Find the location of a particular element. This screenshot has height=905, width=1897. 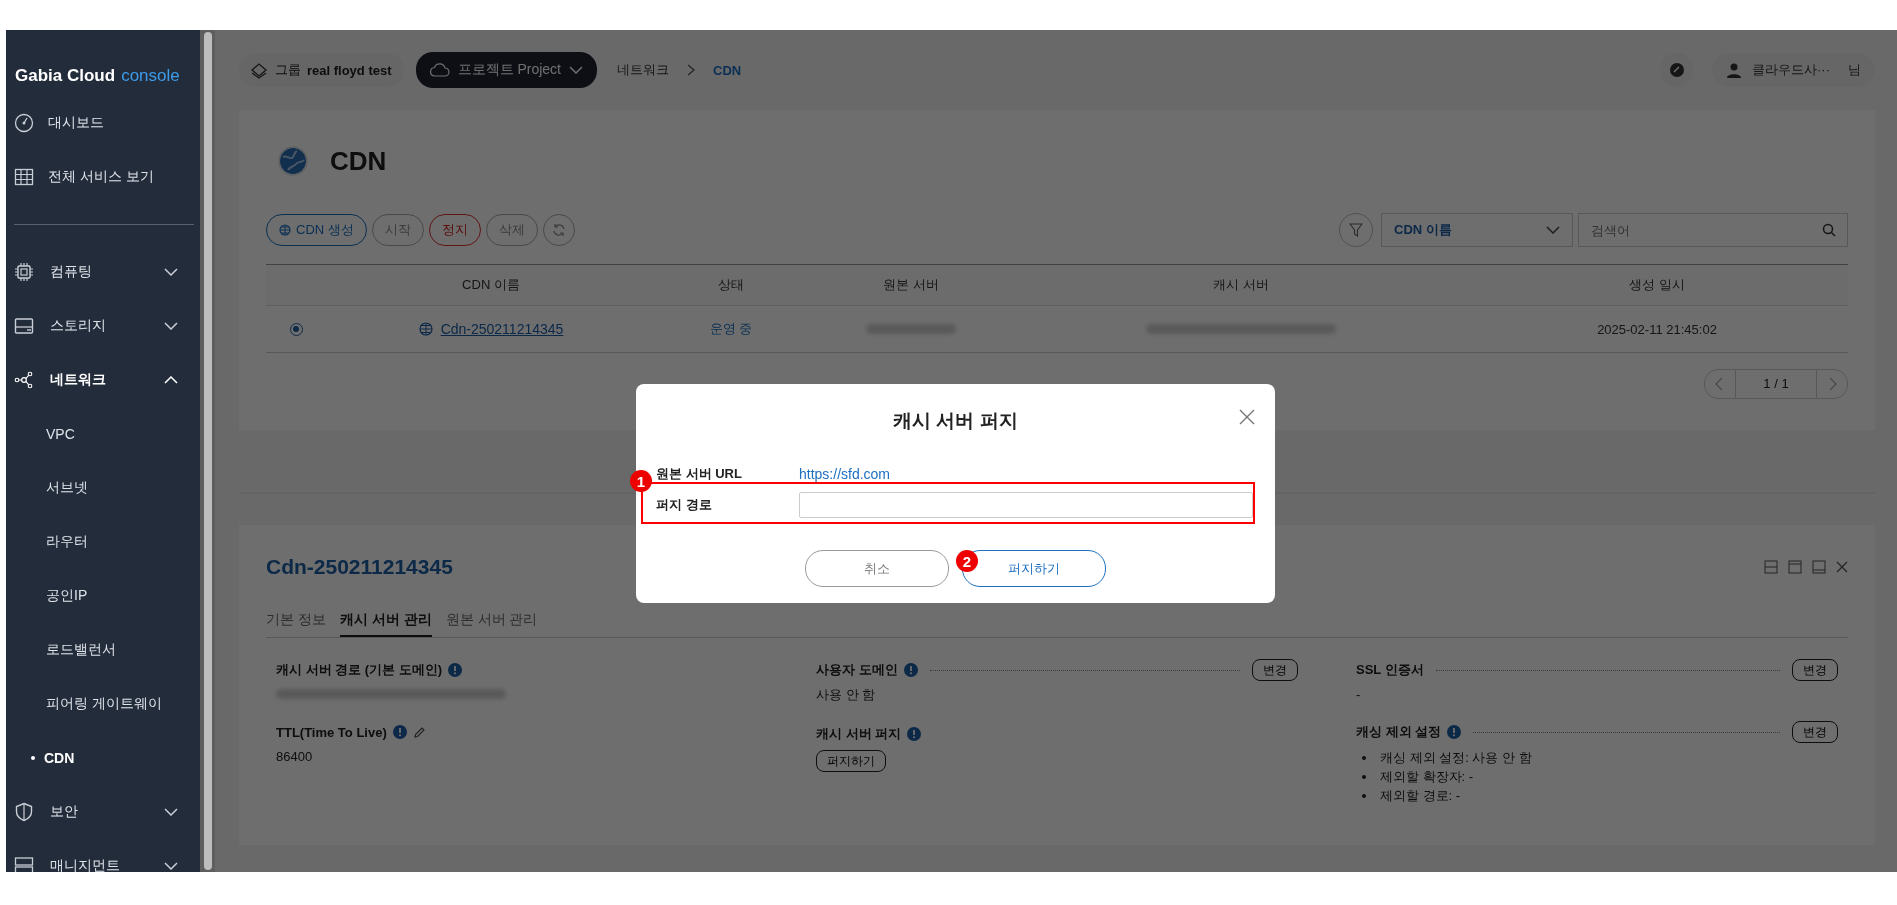

dialog-title: 캐시 서버 퍼지 is located at coordinates (955, 421).